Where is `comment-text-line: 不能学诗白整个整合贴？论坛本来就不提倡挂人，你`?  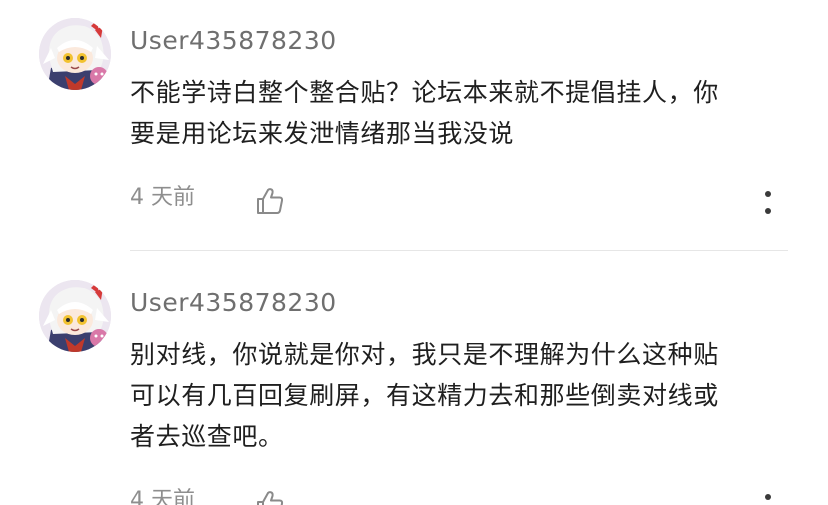 comment-text-line: 不能学诗白整个整合贴？论坛本来就不提倡挂人，你 is located at coordinates (424, 92).